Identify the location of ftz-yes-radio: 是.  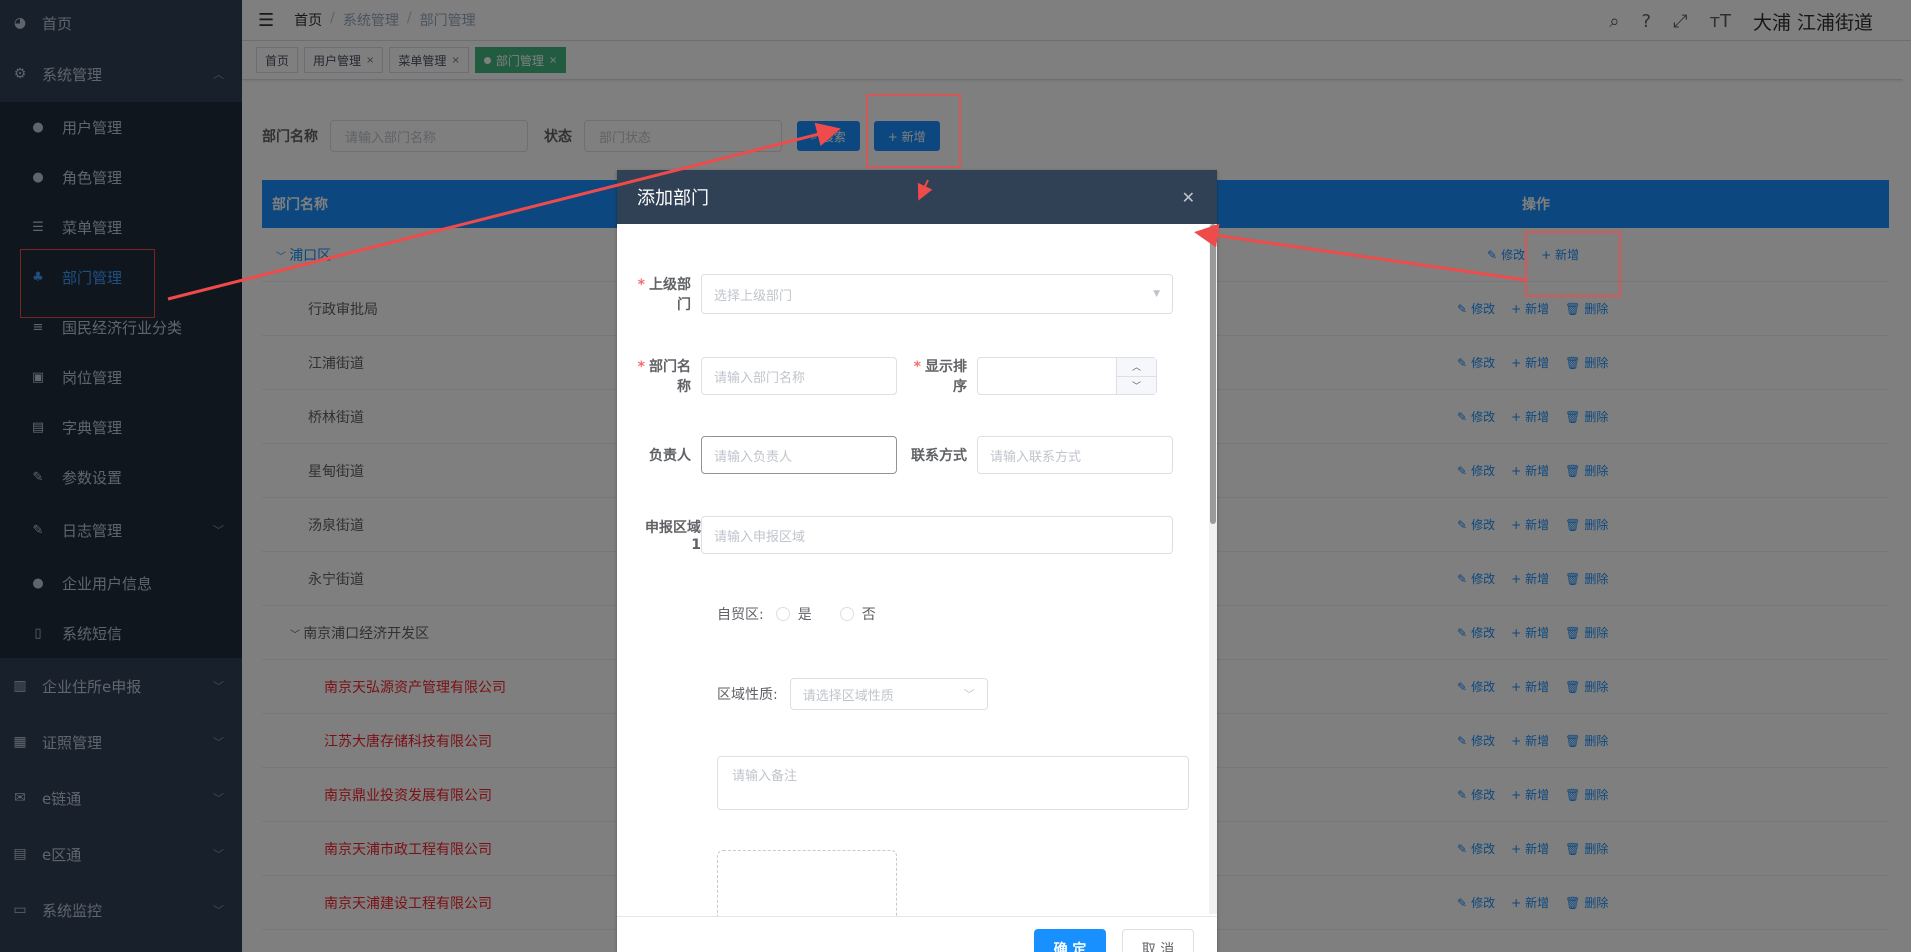
(793, 614).